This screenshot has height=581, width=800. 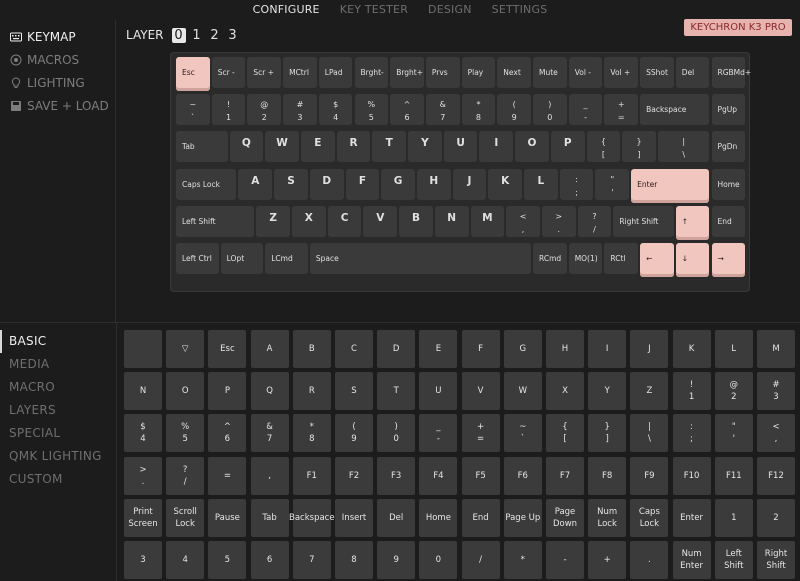 I want to click on key-row0-15: RGBMd+, so click(x=731, y=74).